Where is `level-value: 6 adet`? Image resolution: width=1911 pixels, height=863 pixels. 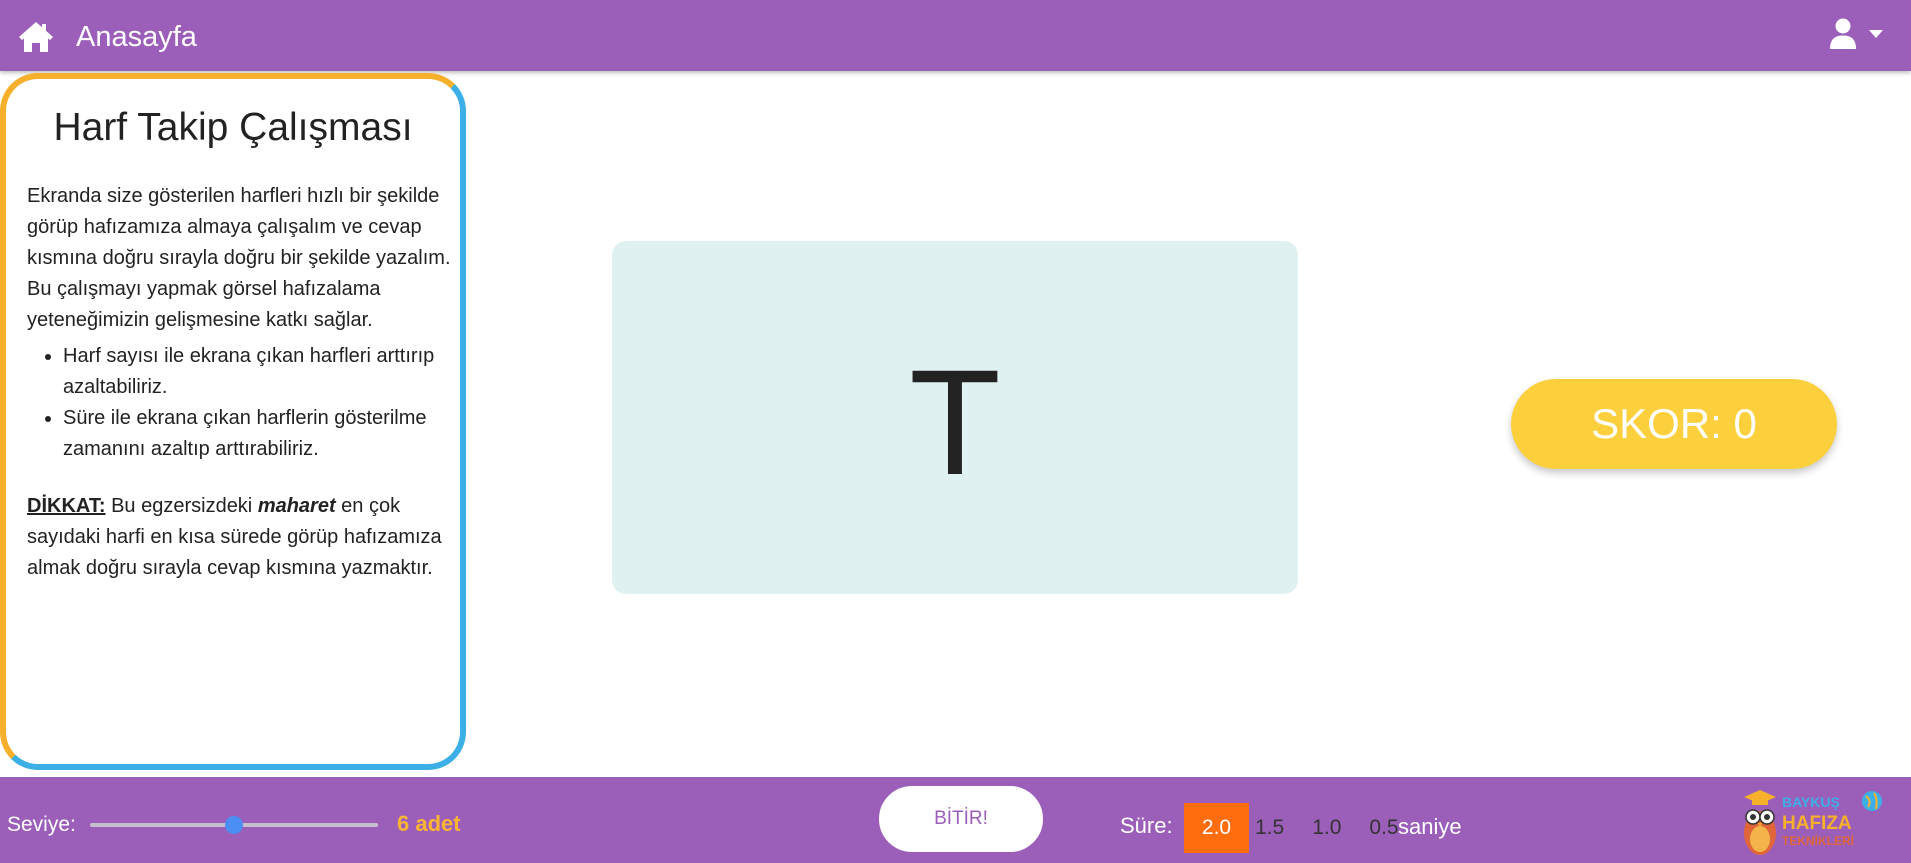 level-value: 6 adet is located at coordinates (429, 823).